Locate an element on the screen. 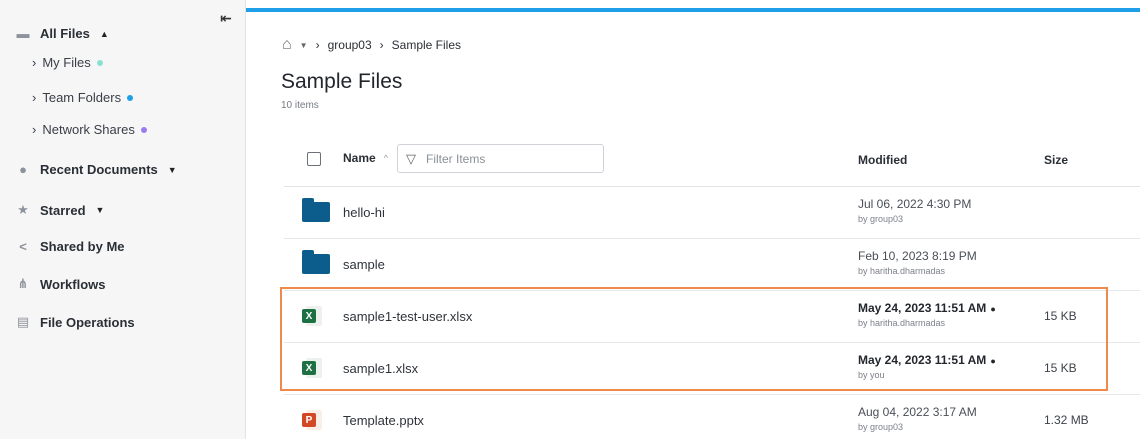  file-name: sample1-test-user.xlsx is located at coordinates (407, 316).